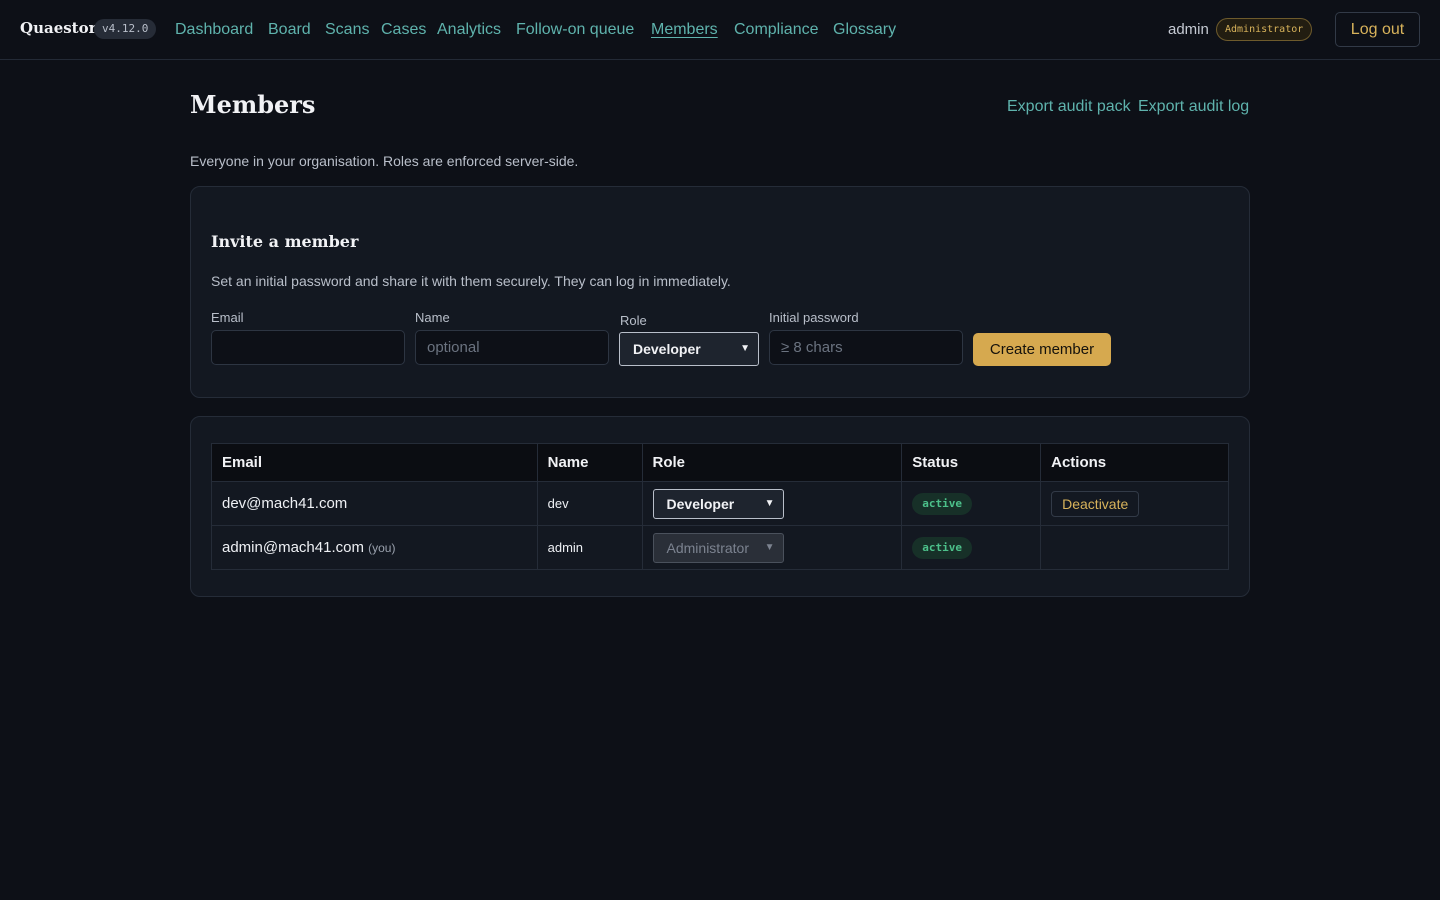 This screenshot has width=1440, height=900. I want to click on brand-logo: Quaestor, so click(58, 28).